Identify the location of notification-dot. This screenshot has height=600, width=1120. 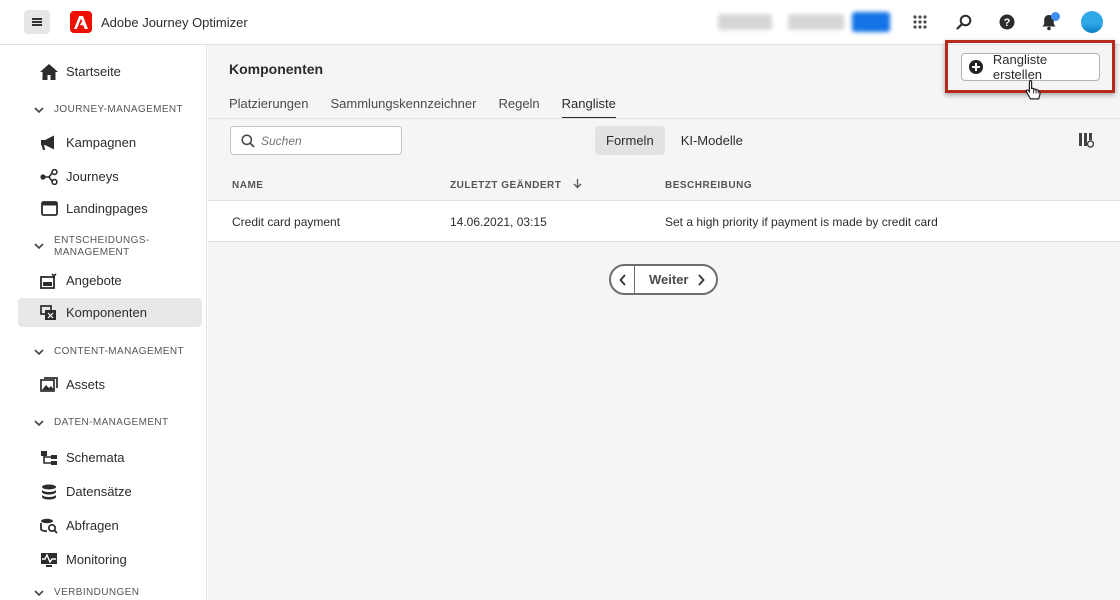
(1055, 16).